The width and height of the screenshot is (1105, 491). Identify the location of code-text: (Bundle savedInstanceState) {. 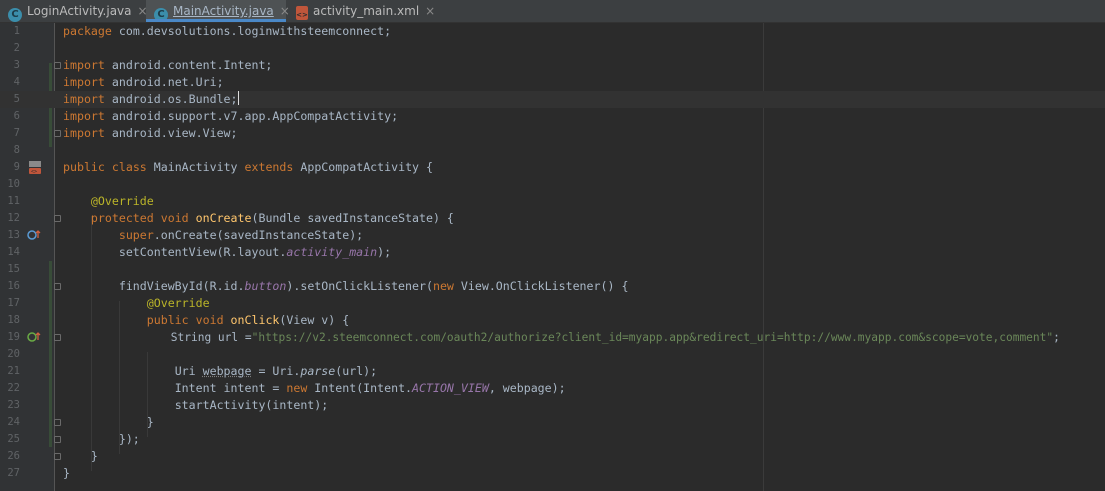
(352, 218).